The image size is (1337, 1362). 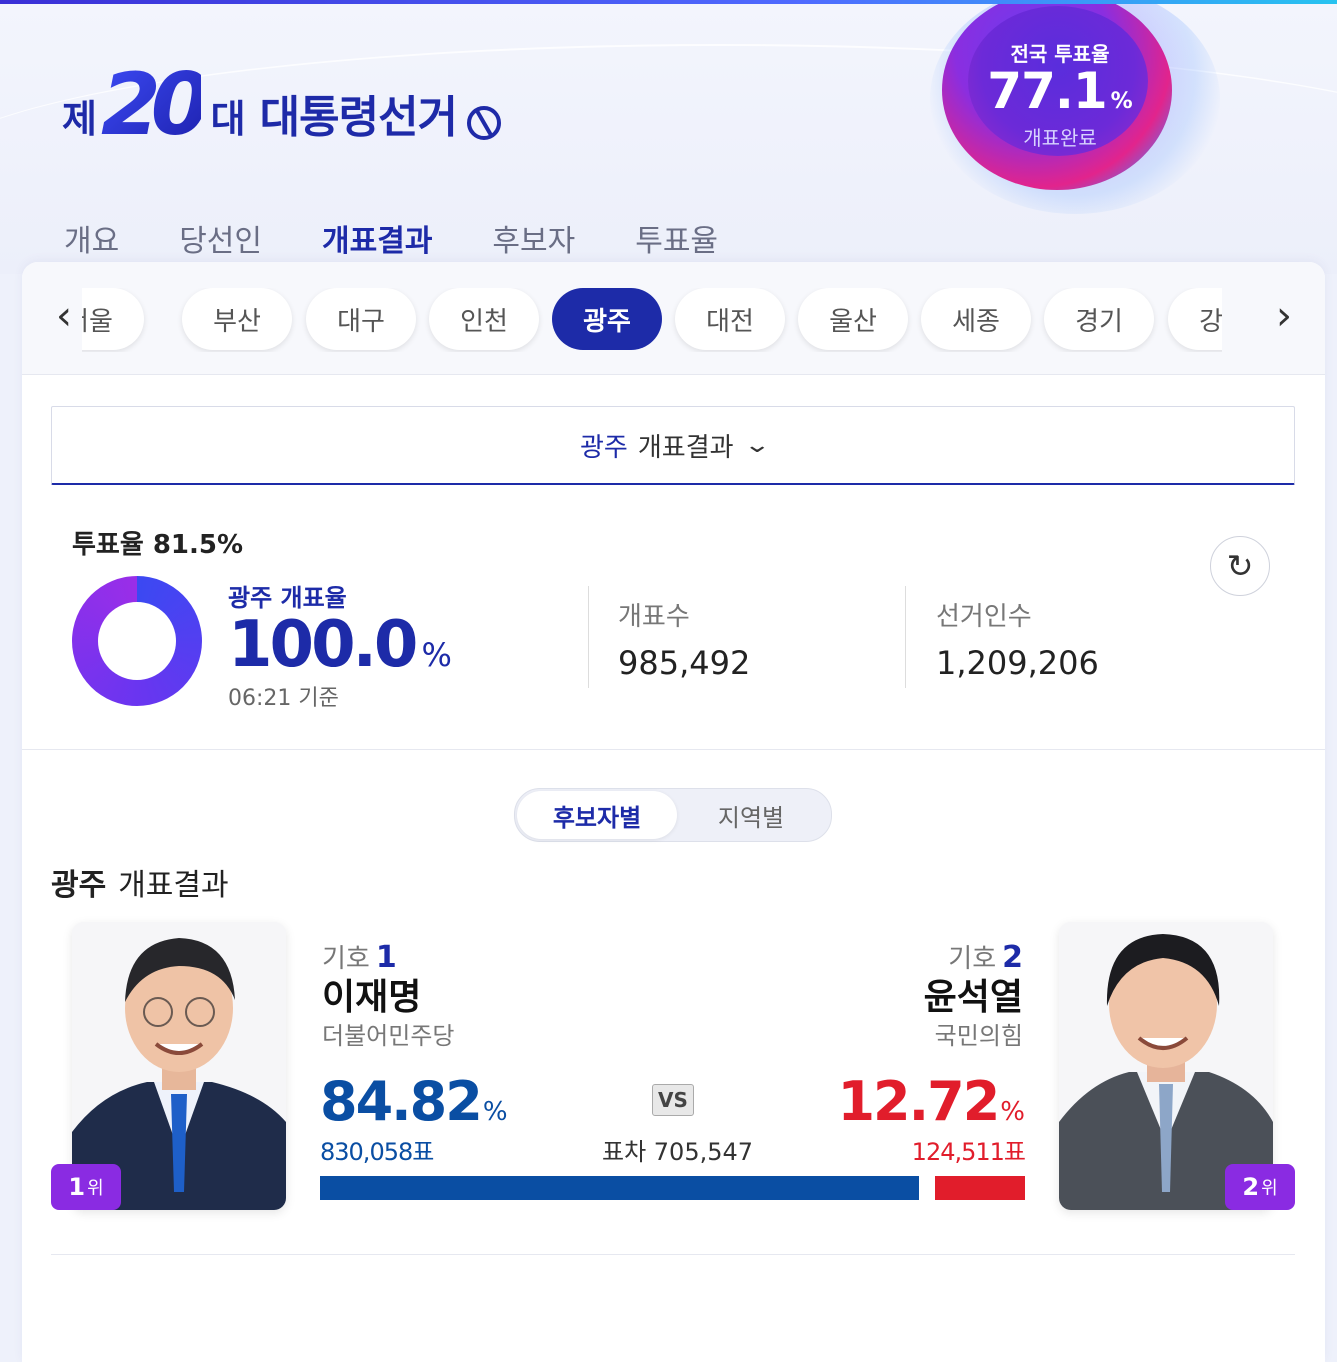 What do you see at coordinates (77, 1187) in the screenshot?
I see `candidate-1-rank: 1` at bounding box center [77, 1187].